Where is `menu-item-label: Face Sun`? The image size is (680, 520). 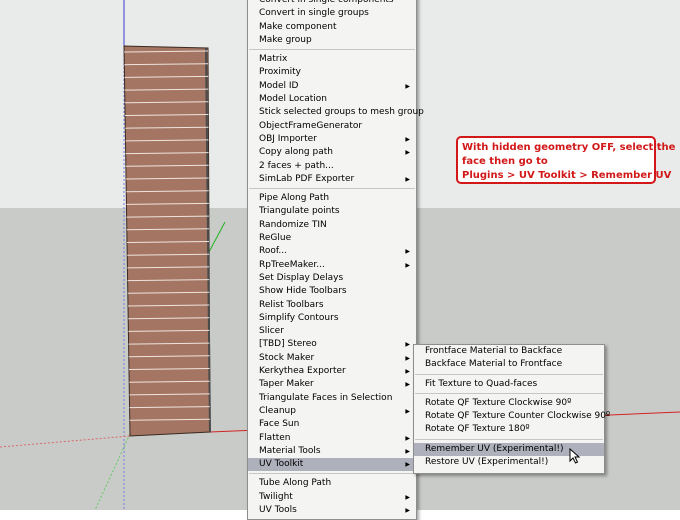
menu-item-label: Face Sun is located at coordinates (279, 424).